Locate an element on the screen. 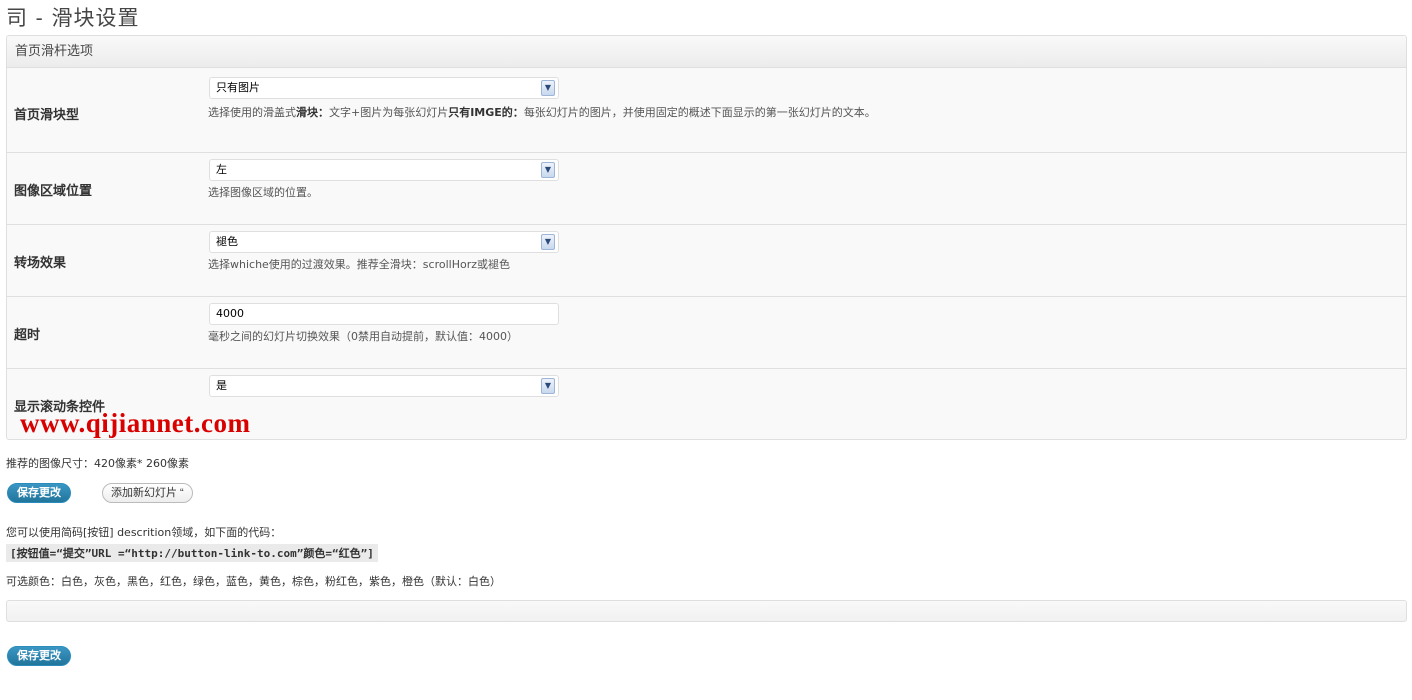 The image size is (1412, 700). add-slide-button: 添加新幻灯片 “ is located at coordinates (147, 493).